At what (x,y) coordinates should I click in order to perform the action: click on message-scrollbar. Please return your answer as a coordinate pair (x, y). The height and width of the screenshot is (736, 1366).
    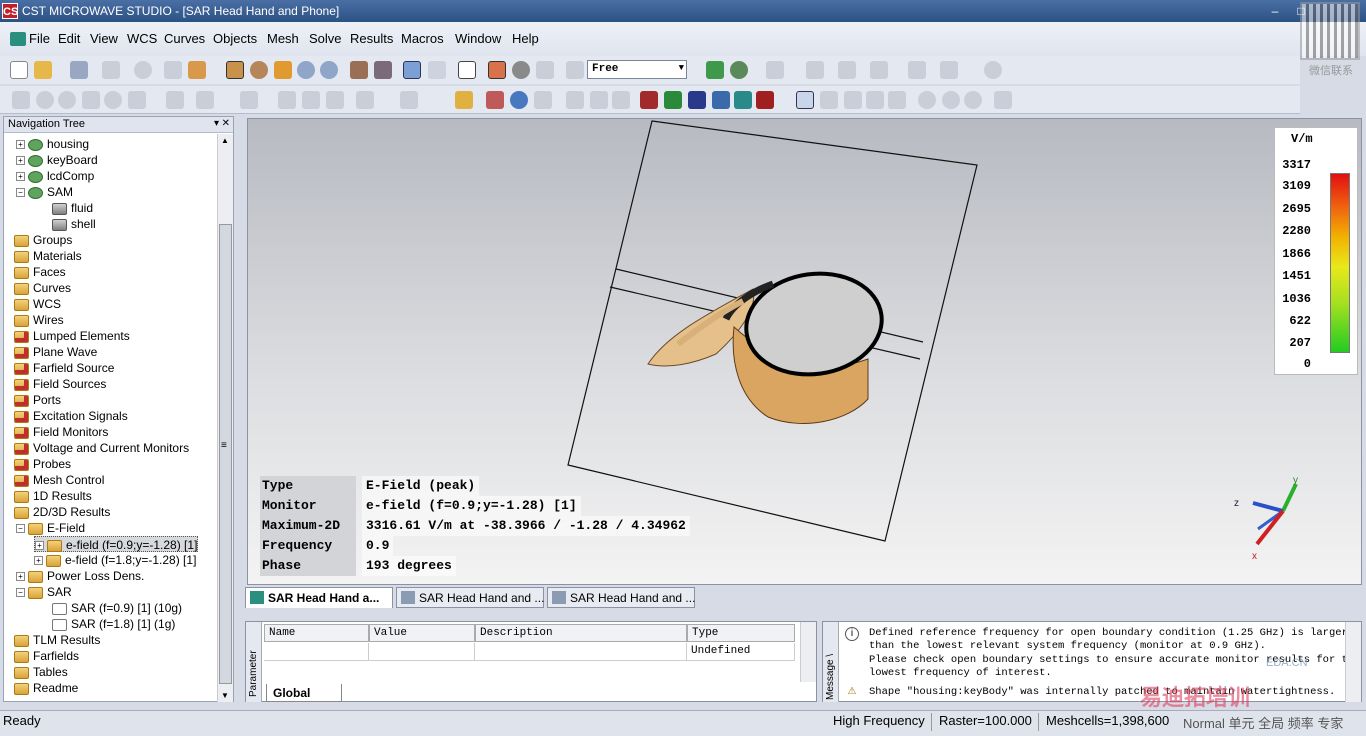
    Looking at the image, I should click on (1353, 662).